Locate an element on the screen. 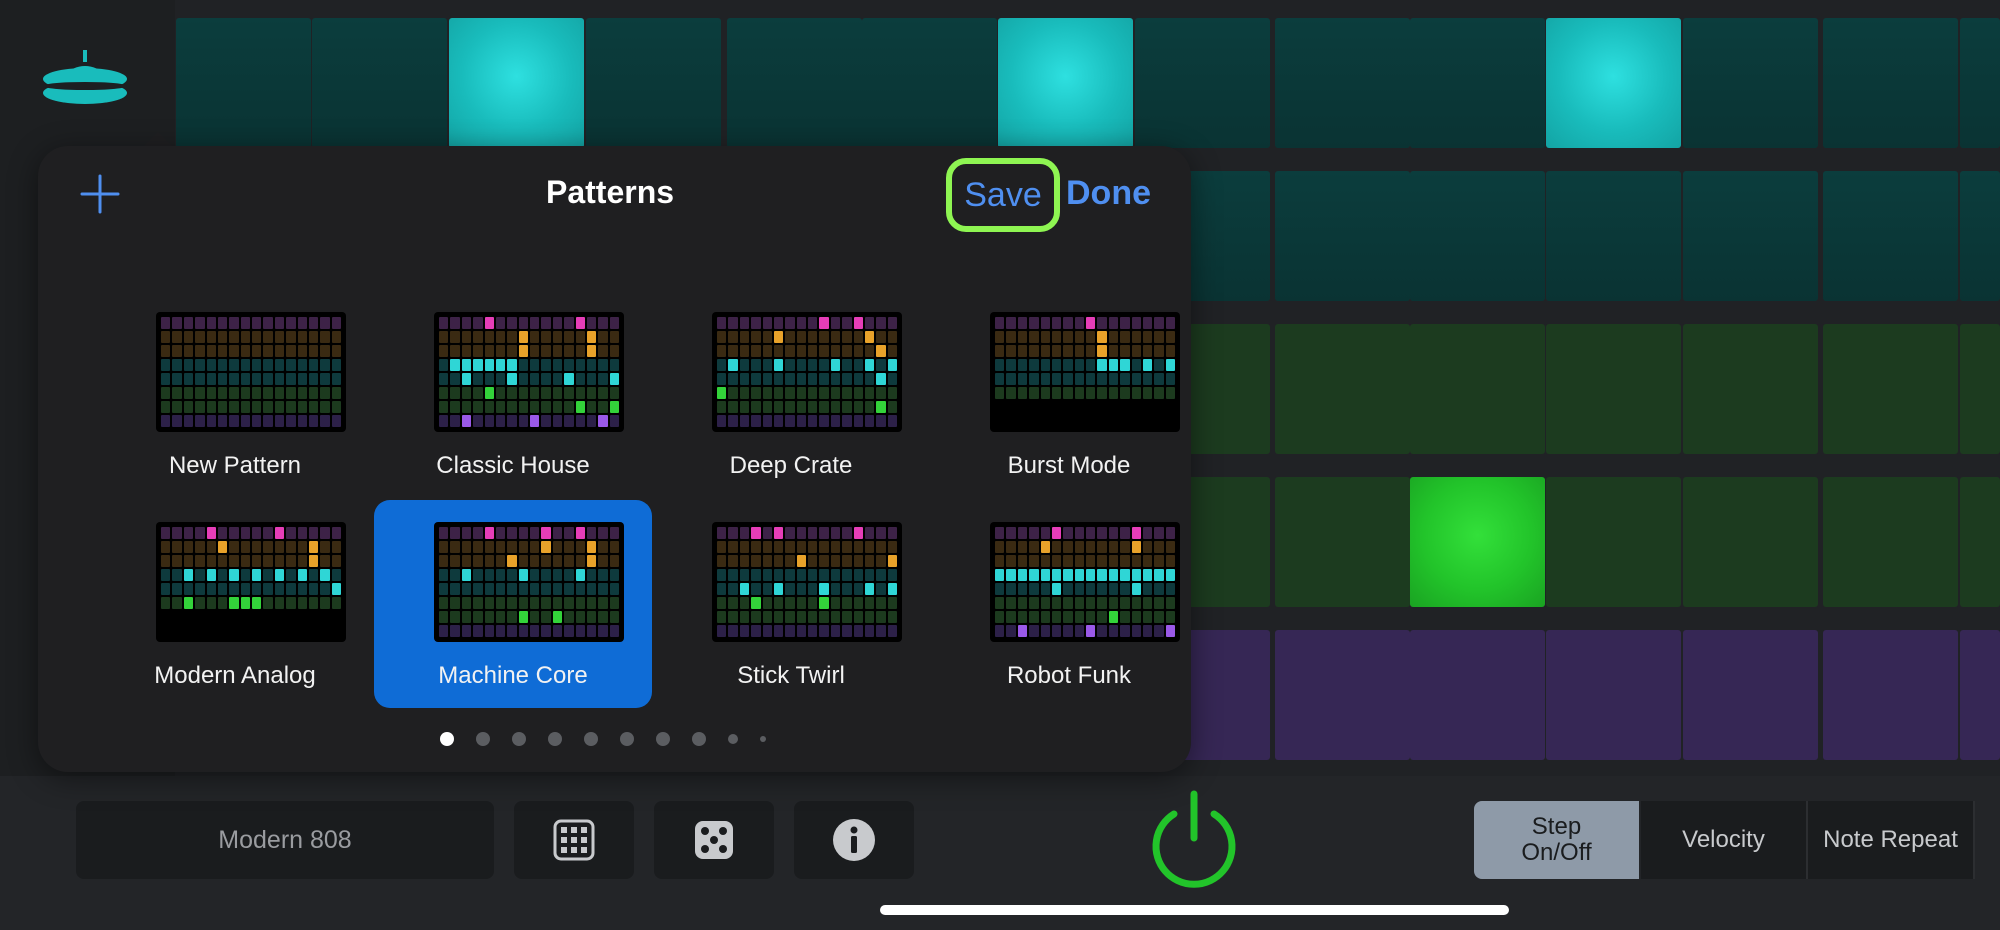 The height and width of the screenshot is (930, 2000). pattern-tile: Machine Core is located at coordinates (513, 604).